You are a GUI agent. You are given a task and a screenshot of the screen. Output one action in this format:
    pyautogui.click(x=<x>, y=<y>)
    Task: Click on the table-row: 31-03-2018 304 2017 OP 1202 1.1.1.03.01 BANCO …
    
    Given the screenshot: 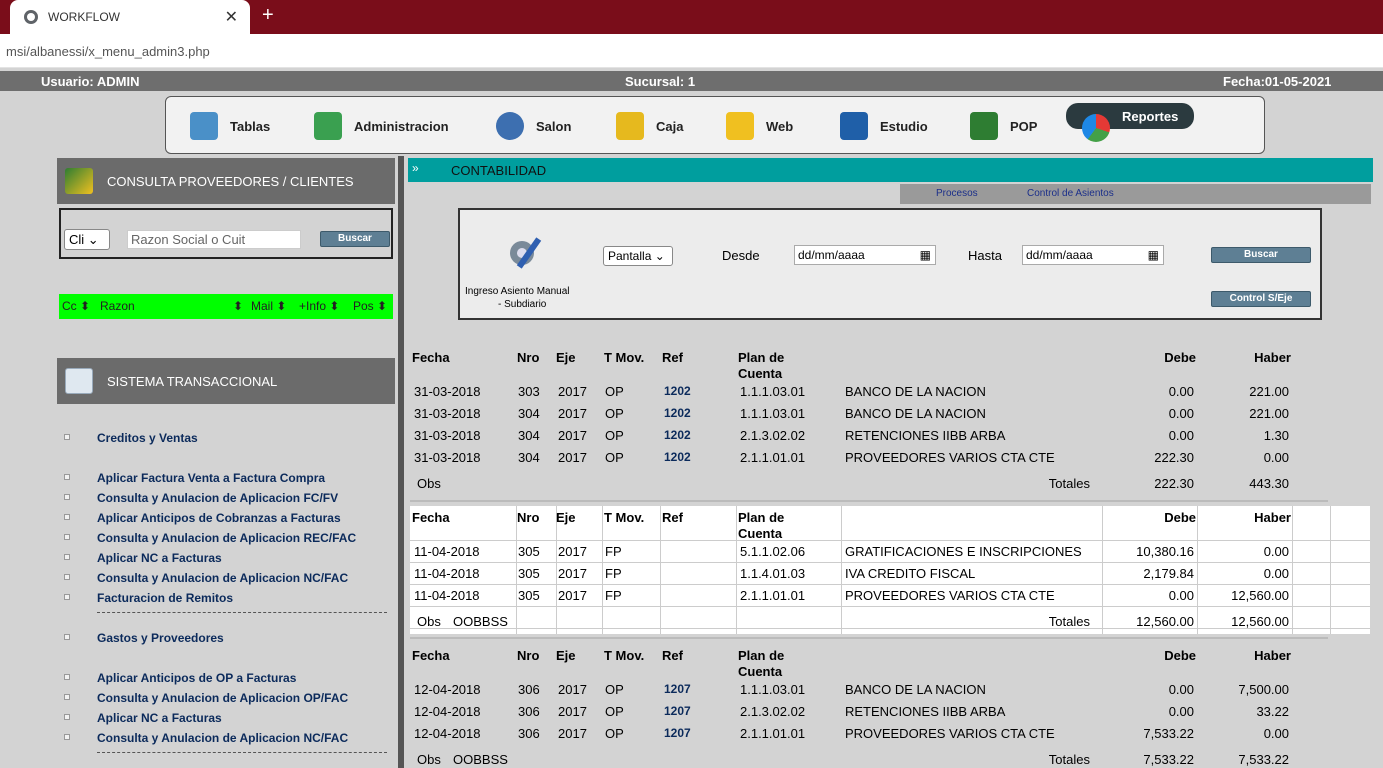 What is the action you would take?
    pyautogui.click(x=890, y=413)
    